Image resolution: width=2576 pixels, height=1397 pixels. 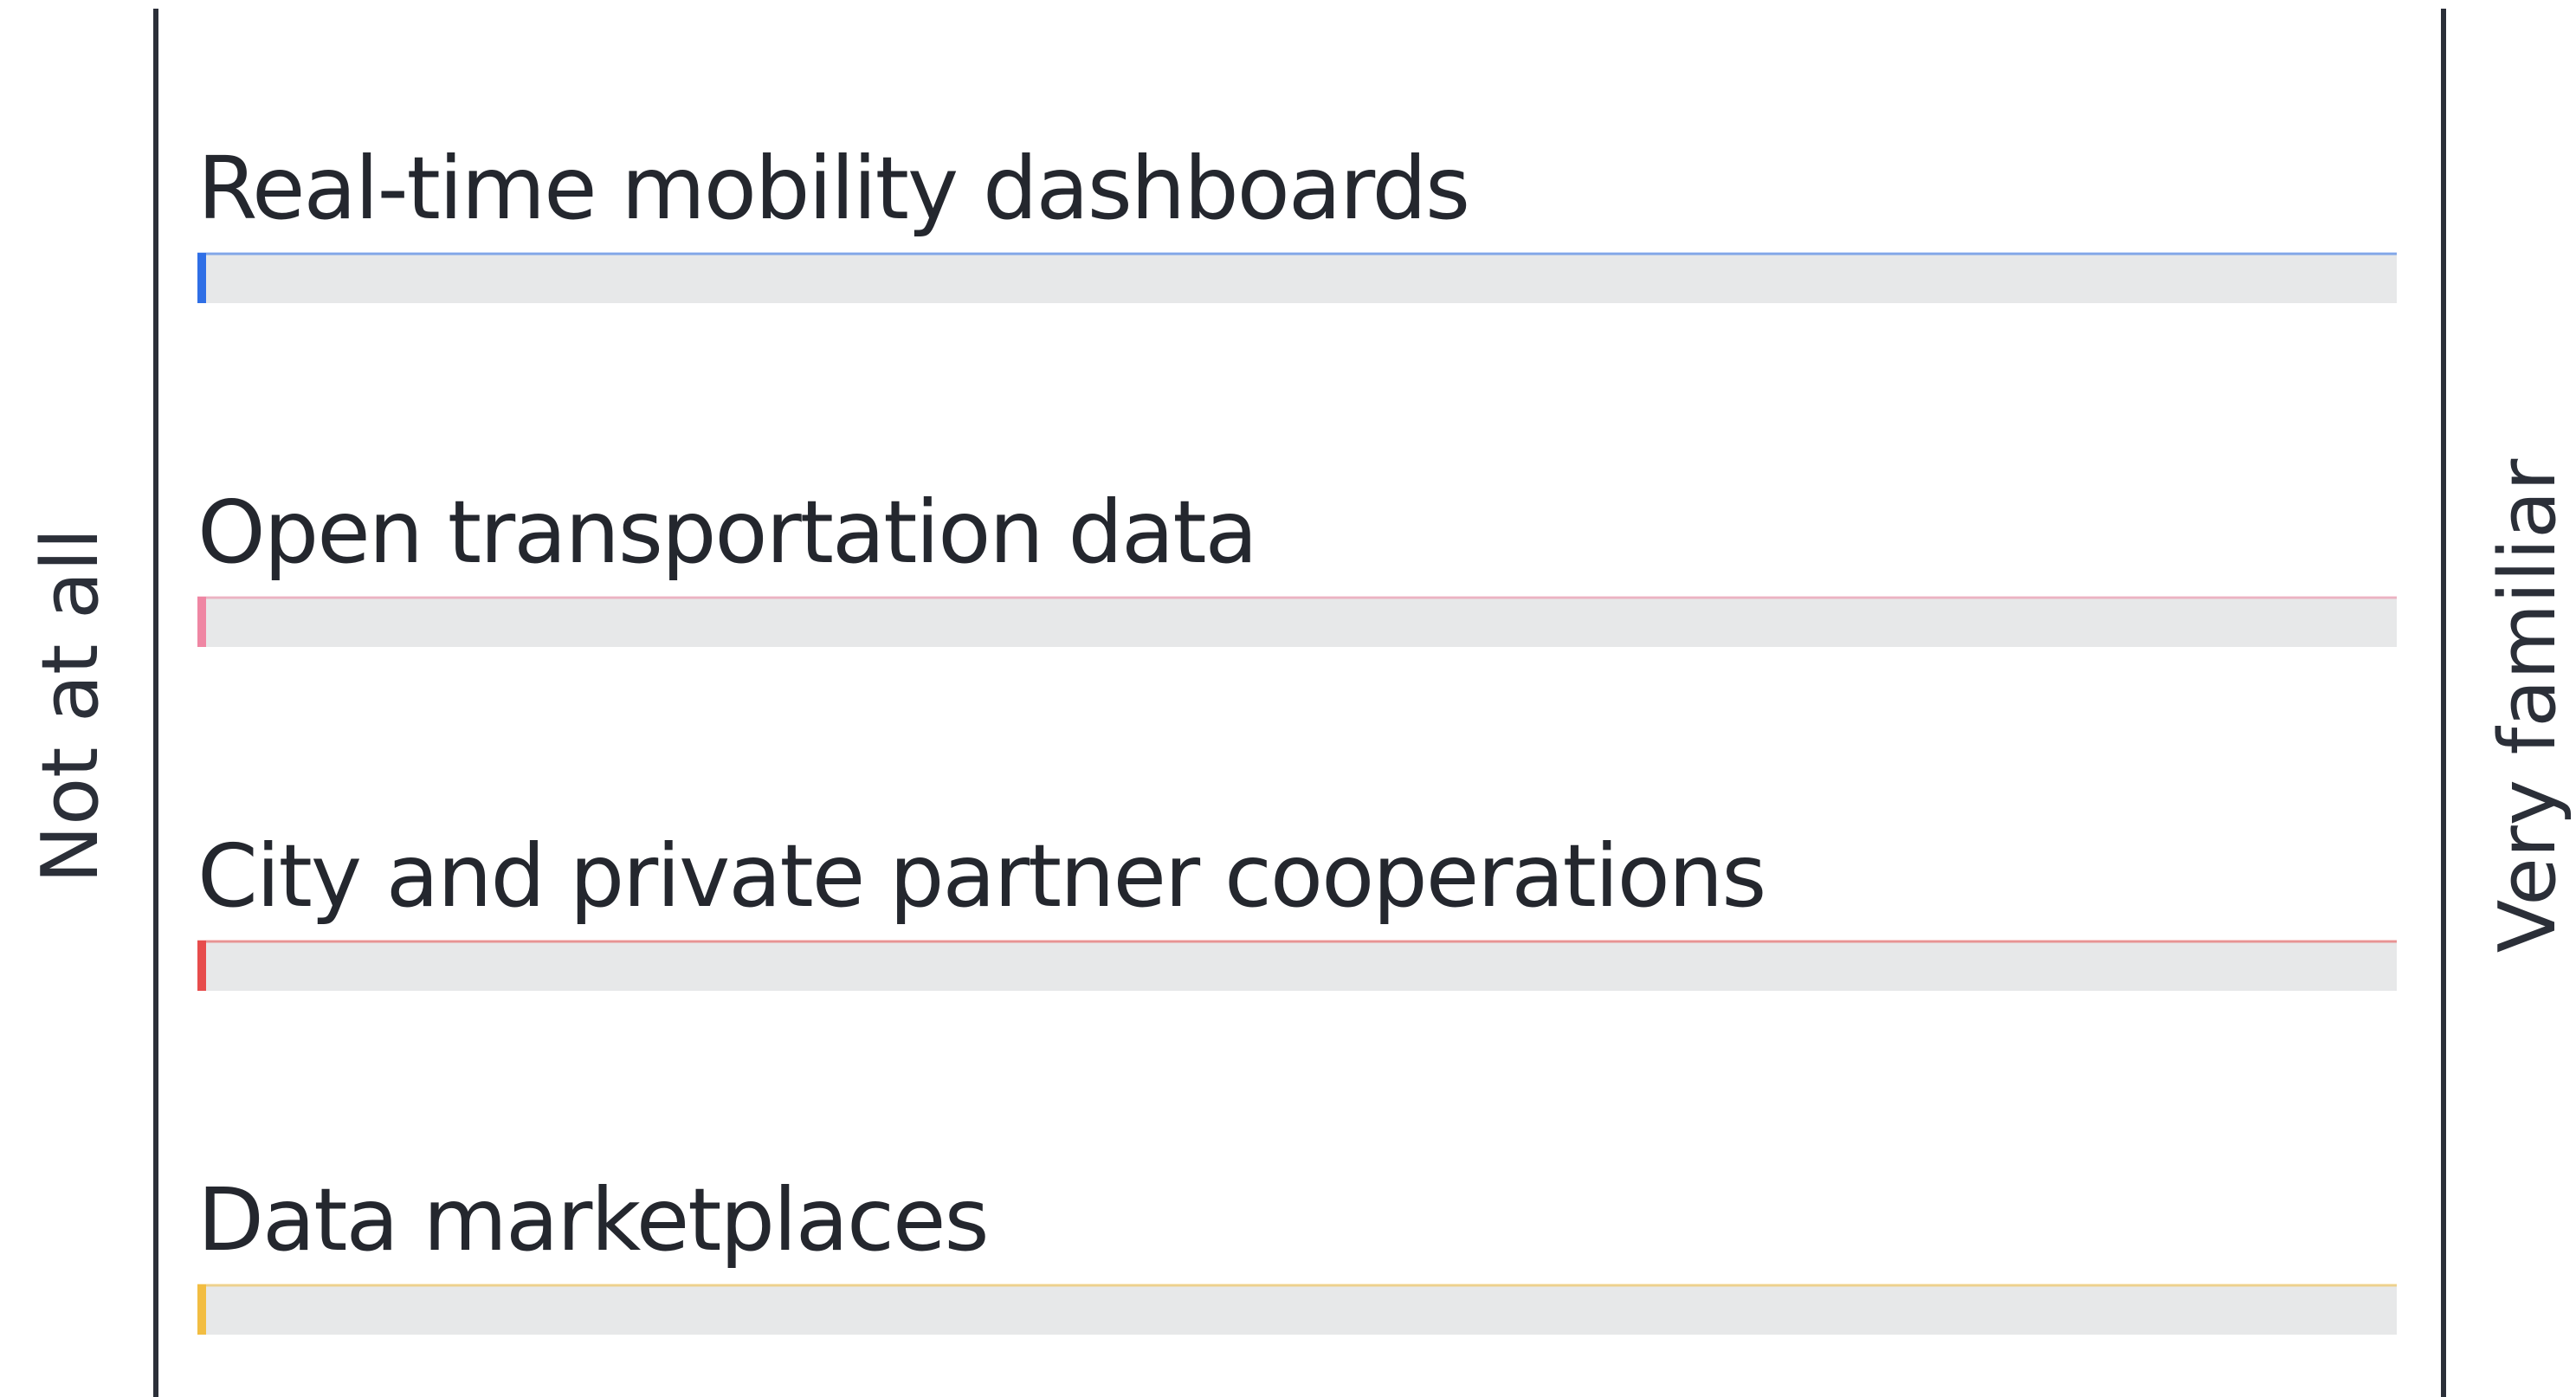 I want to click on scale-min-label: Not at all, so click(x=70, y=706).